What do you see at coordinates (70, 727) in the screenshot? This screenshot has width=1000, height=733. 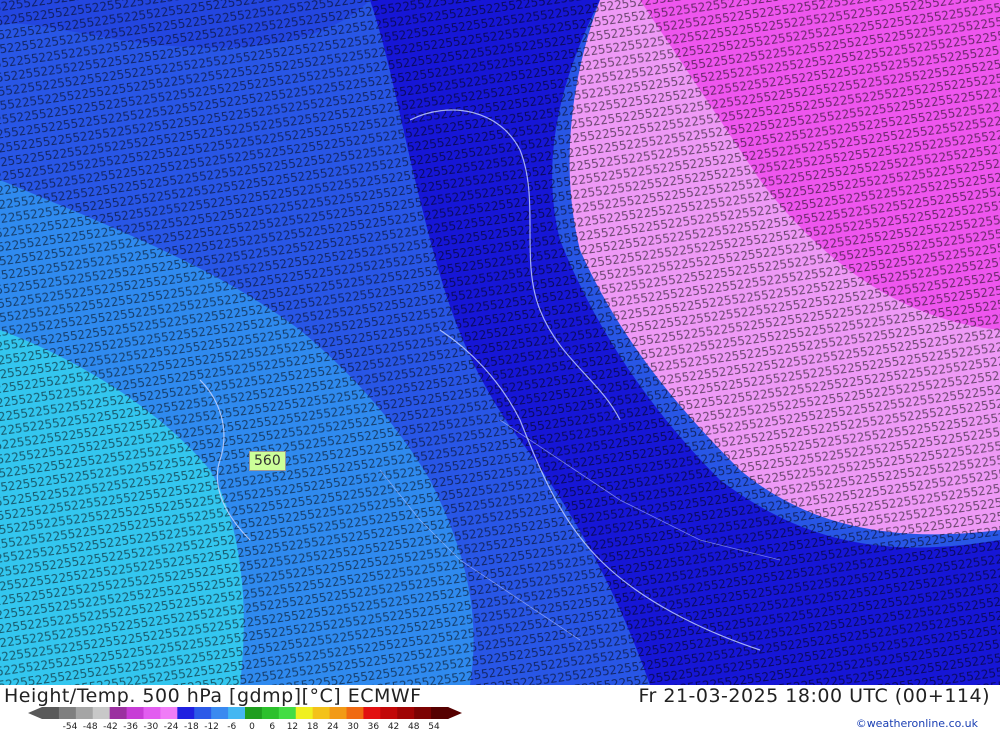 I see `legend-tick-label: -54` at bounding box center [70, 727].